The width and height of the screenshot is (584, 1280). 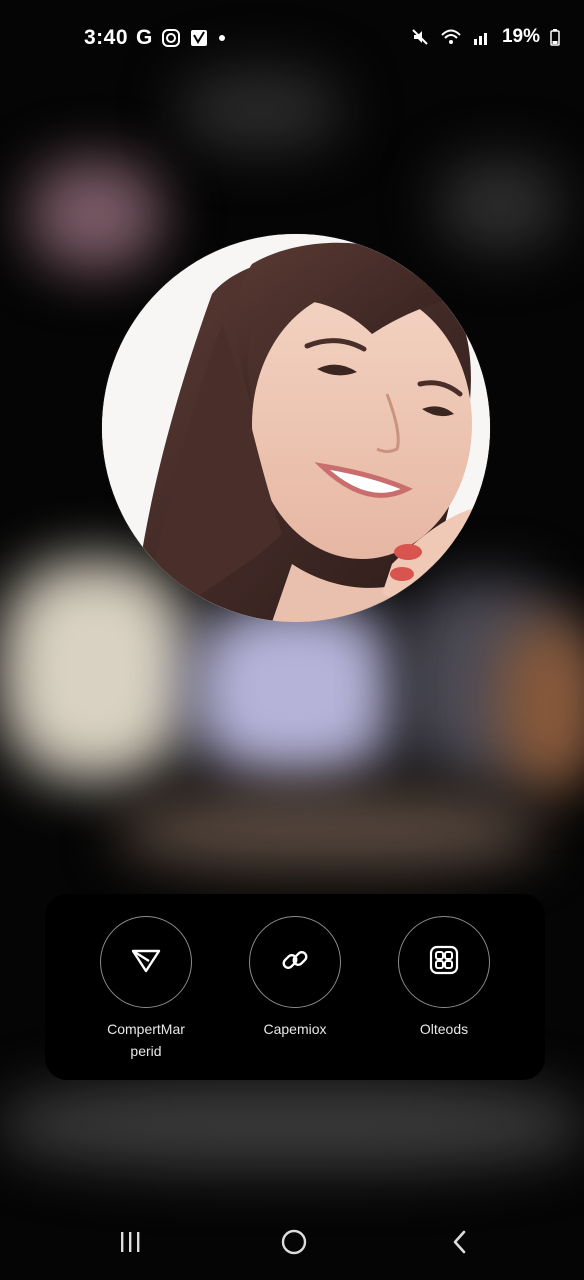 I want to click on home-button, so click(x=294, y=1244).